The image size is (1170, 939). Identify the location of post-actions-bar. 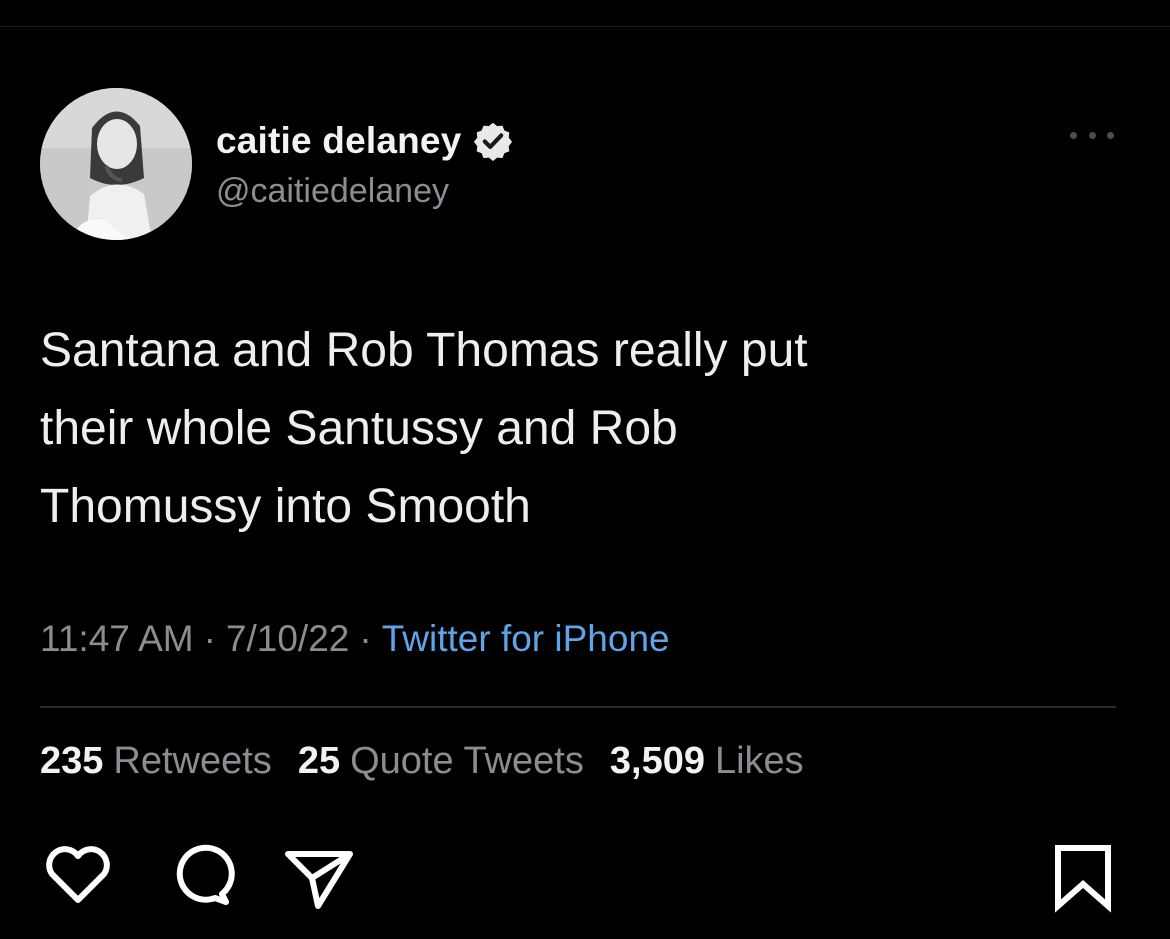
(585, 879).